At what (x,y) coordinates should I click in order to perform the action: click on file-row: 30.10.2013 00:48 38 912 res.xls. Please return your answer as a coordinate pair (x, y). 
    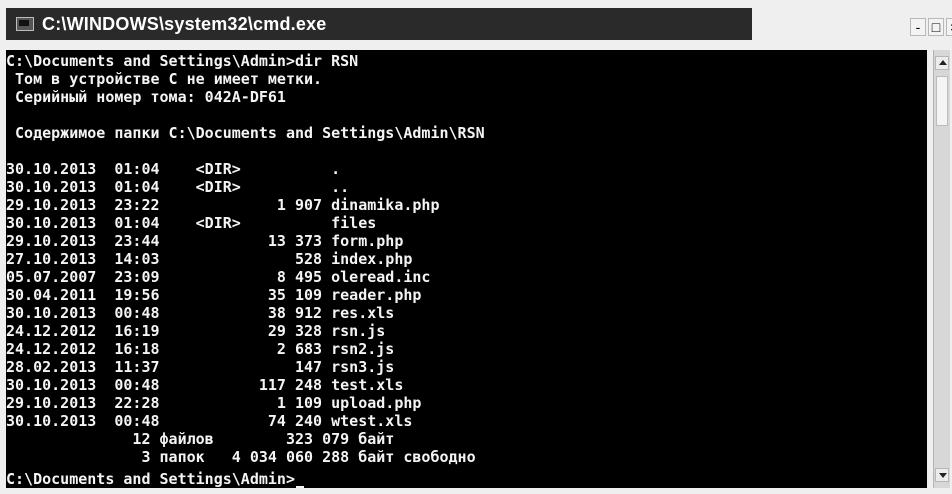
    Looking at the image, I should click on (200, 313).